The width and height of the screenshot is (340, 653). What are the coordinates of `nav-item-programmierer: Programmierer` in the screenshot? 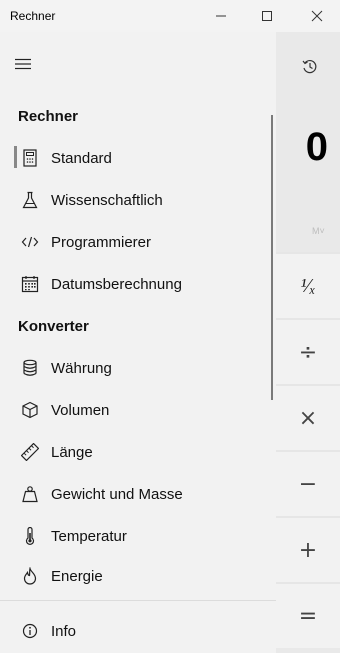 It's located at (138, 242).